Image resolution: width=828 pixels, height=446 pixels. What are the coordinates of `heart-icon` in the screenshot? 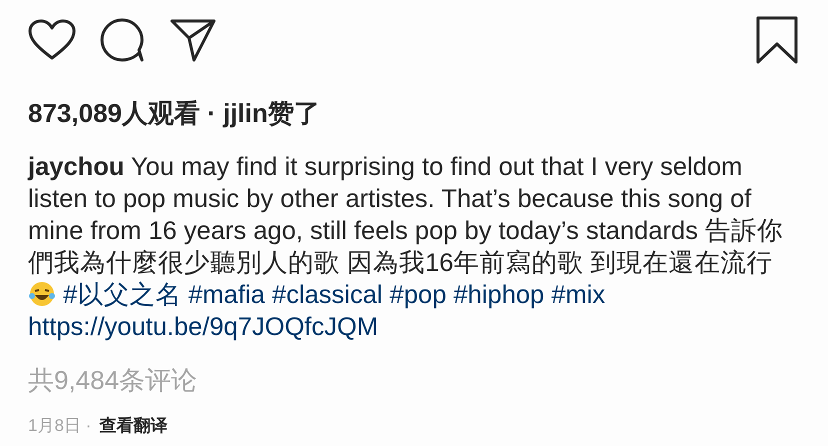 It's located at (52, 40).